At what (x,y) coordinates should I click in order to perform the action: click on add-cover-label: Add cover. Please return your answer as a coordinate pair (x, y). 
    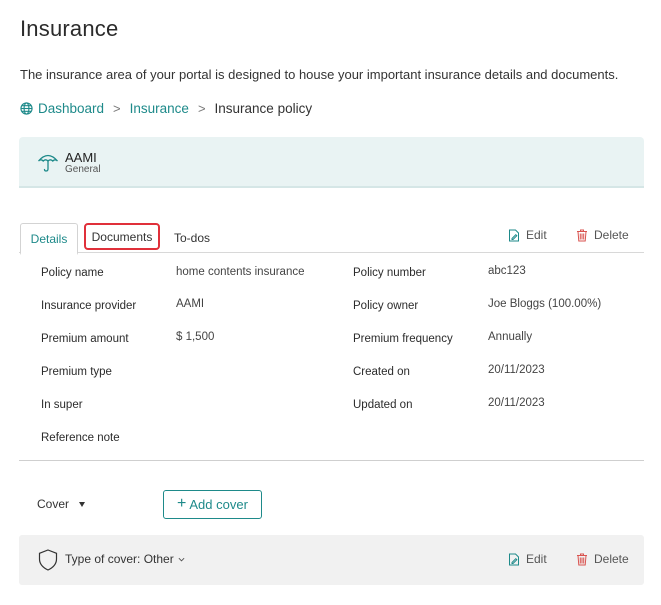
    Looking at the image, I should click on (218, 504).